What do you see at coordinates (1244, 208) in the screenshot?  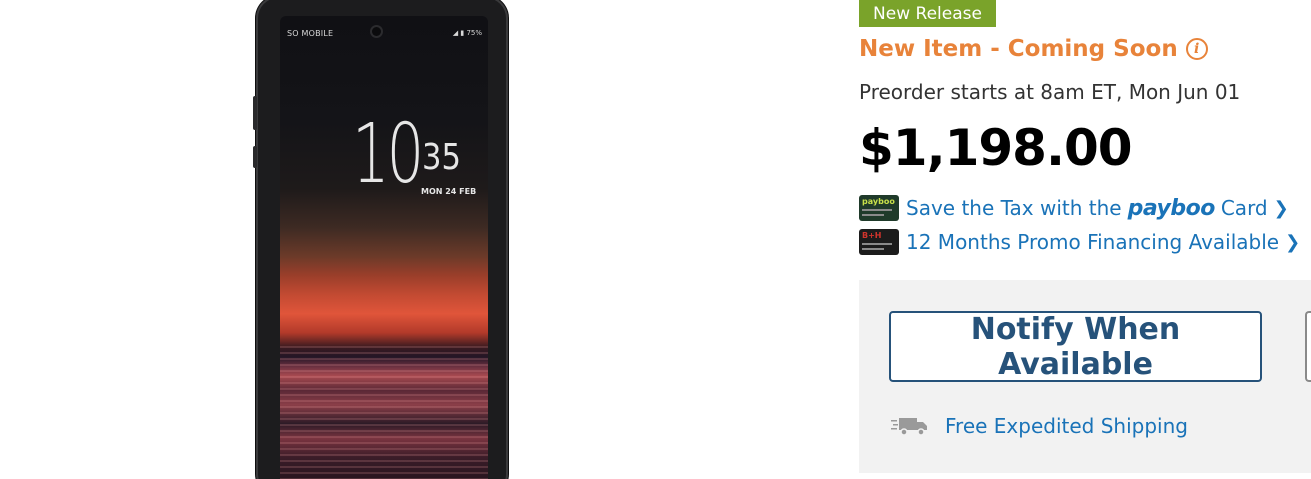 I see `payboo-promo-suffix: Card` at bounding box center [1244, 208].